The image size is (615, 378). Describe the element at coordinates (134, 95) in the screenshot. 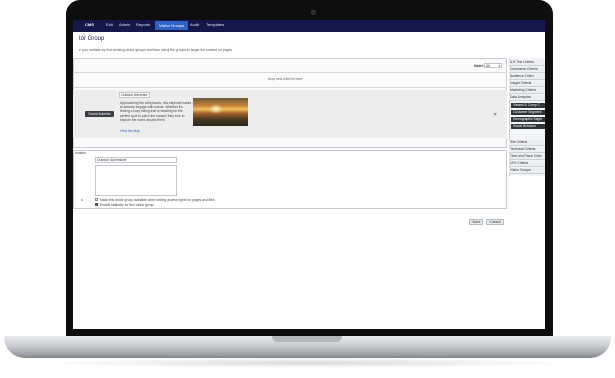

I see `criterion-tag: Outdoor Adventur` at that location.